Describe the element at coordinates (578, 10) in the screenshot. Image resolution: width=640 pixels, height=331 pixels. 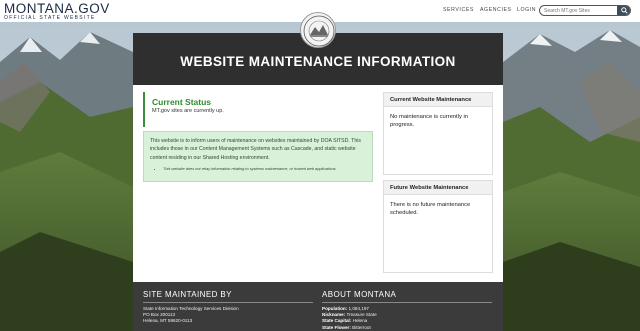
I see `search-input` at that location.